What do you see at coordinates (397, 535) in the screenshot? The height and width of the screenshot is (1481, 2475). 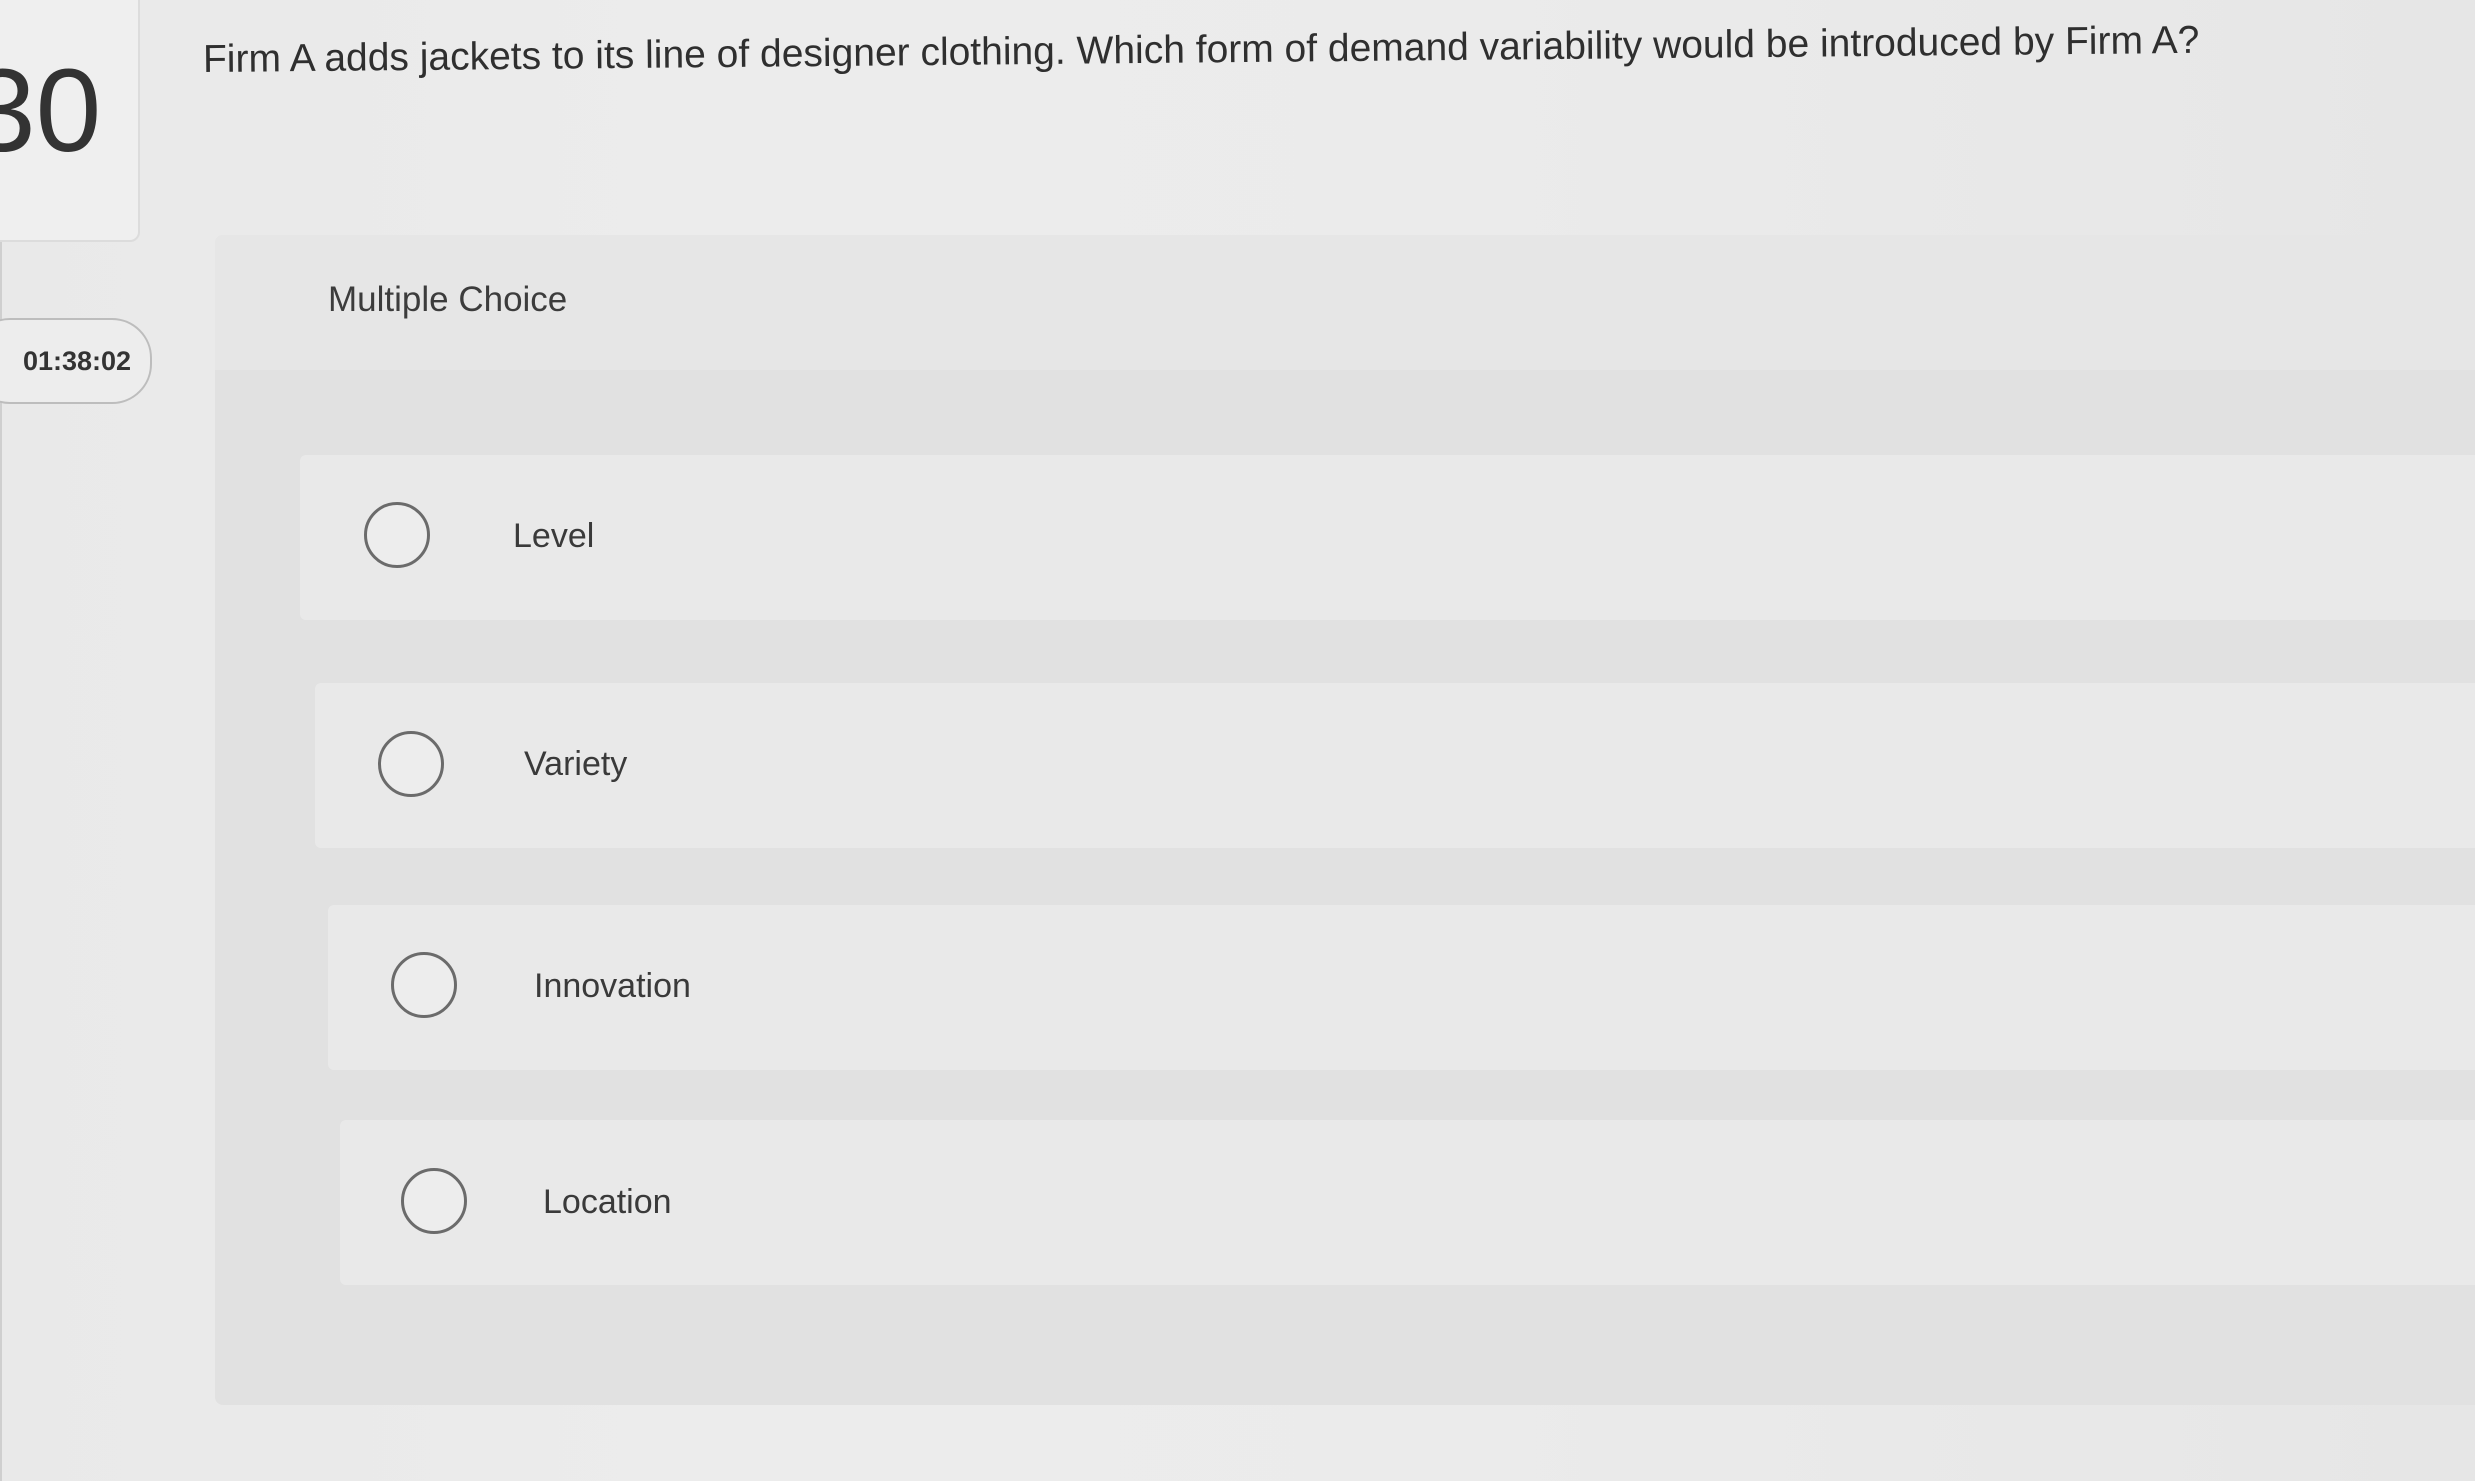 I see `radio-level` at bounding box center [397, 535].